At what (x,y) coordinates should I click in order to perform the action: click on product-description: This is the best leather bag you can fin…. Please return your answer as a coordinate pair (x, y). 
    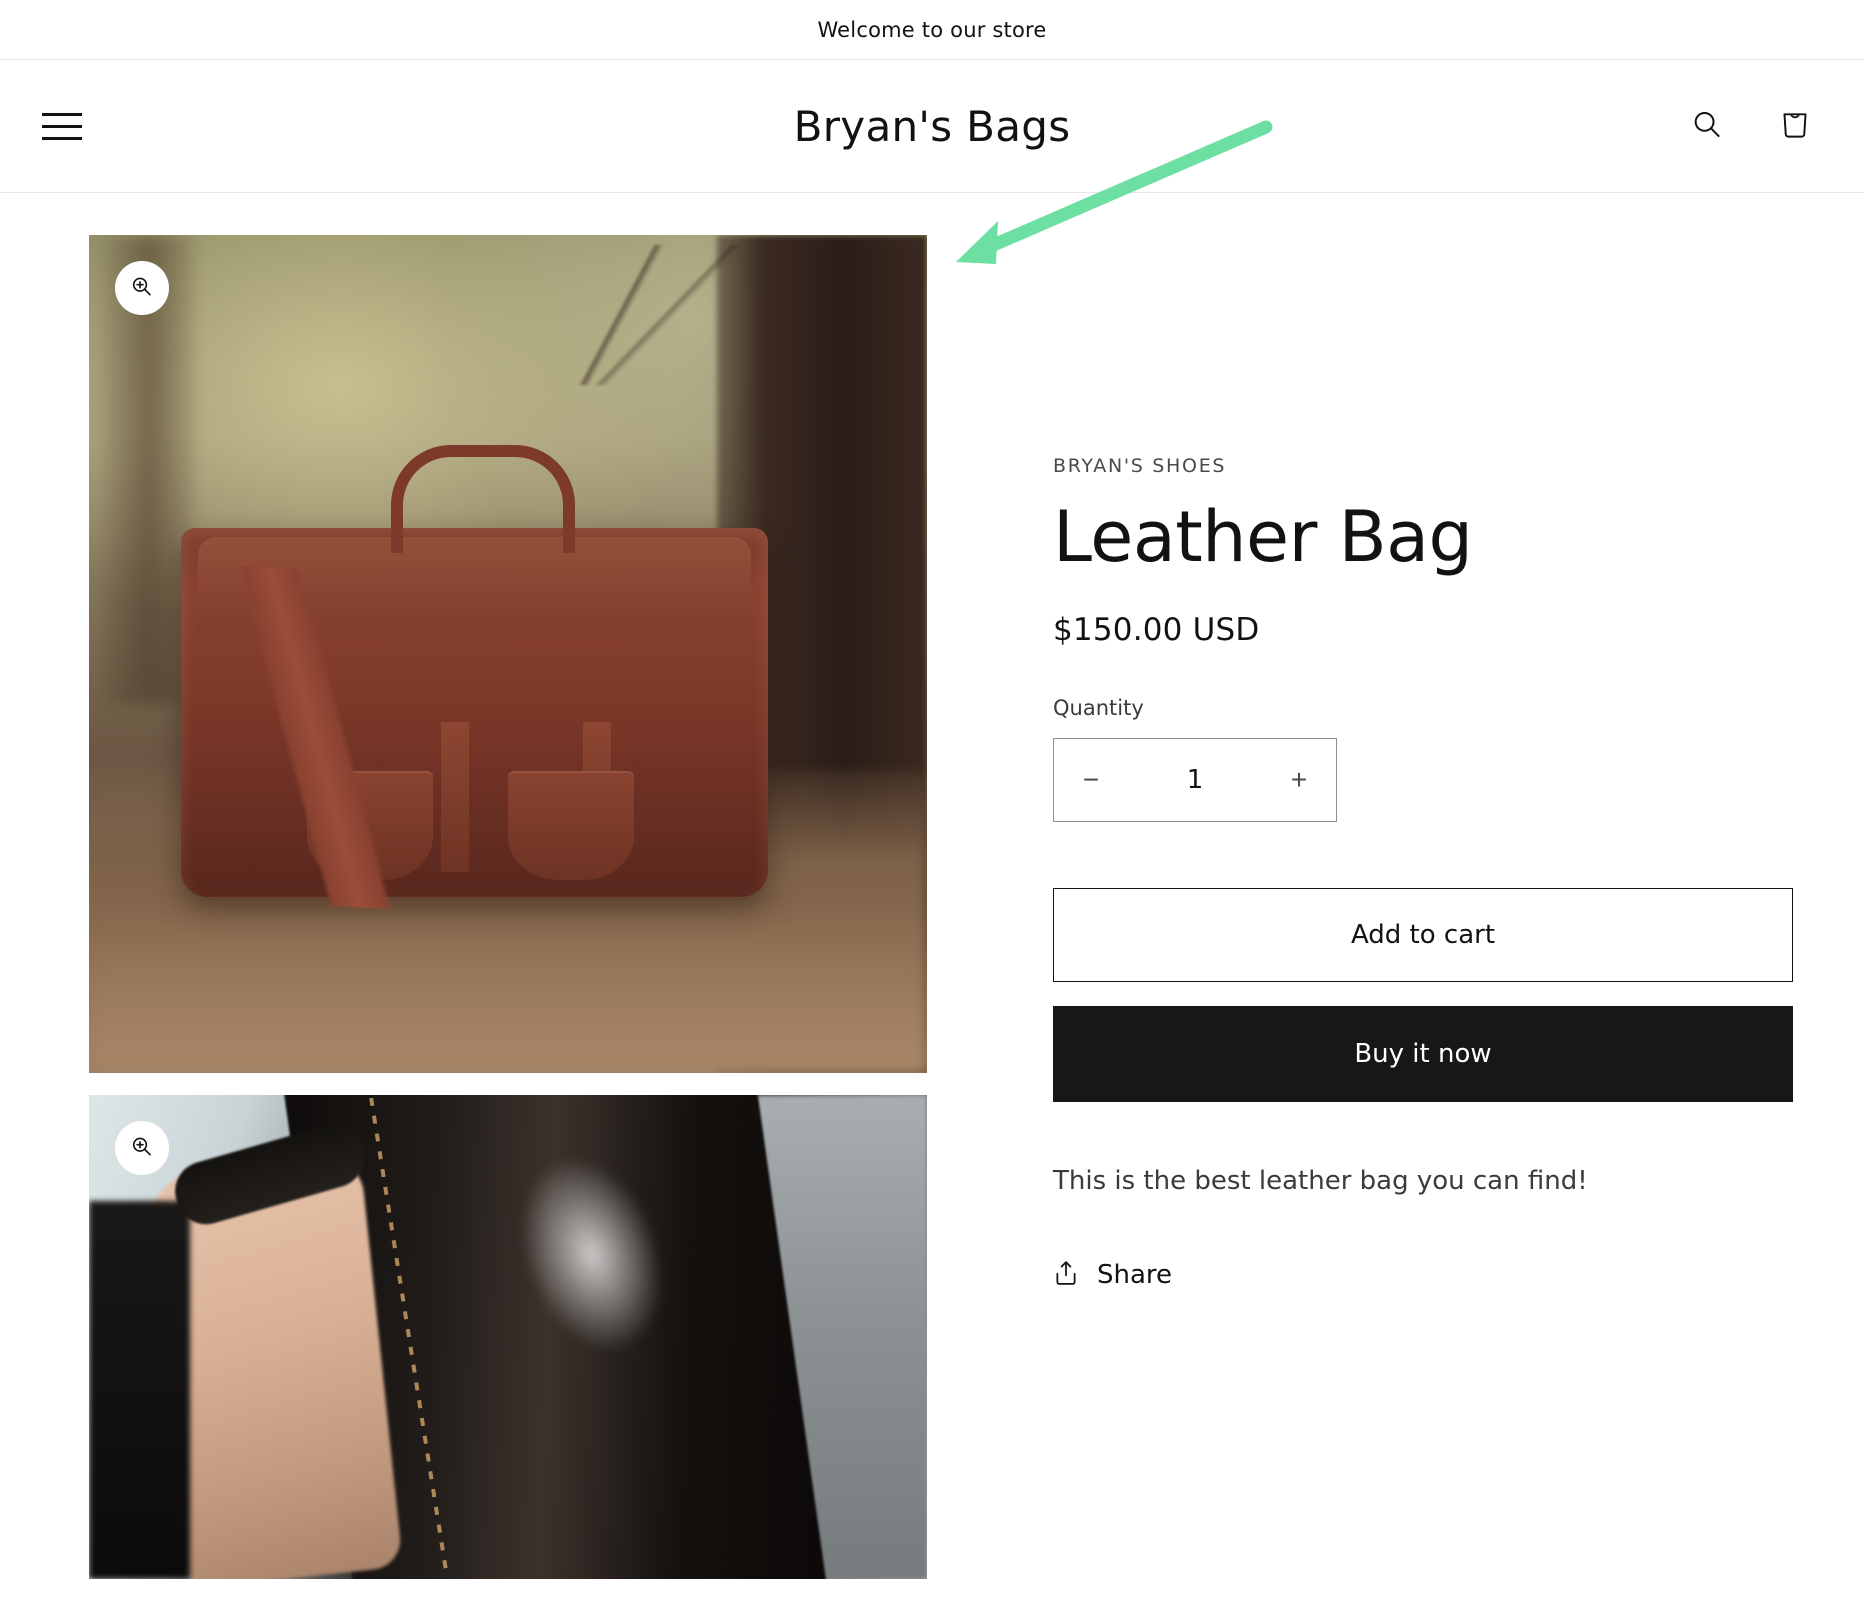
    Looking at the image, I should click on (1320, 1181).